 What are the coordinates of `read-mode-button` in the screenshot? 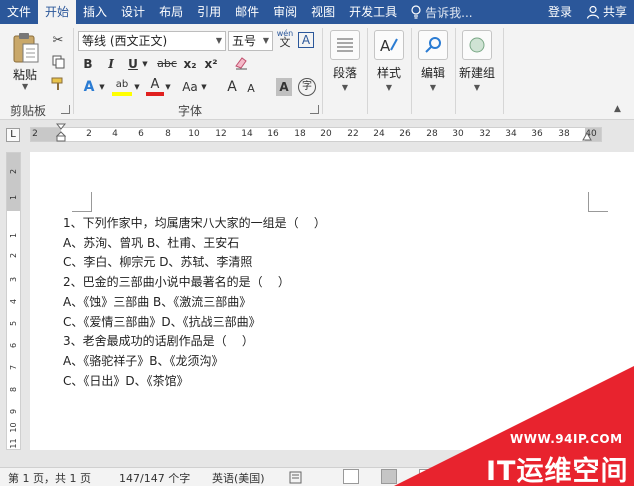 It's located at (351, 476).